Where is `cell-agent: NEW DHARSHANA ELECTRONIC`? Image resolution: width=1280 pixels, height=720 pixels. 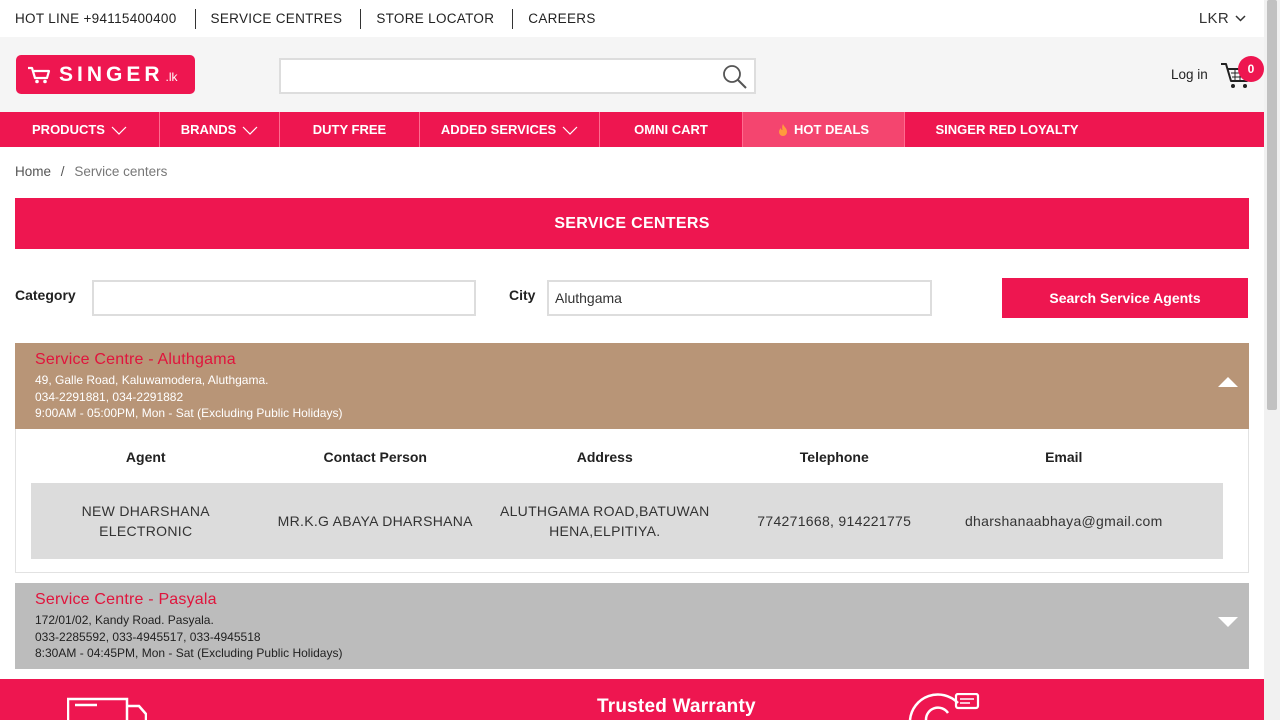
cell-agent: NEW DHARSHANA ELECTRONIC is located at coordinates (145, 521).